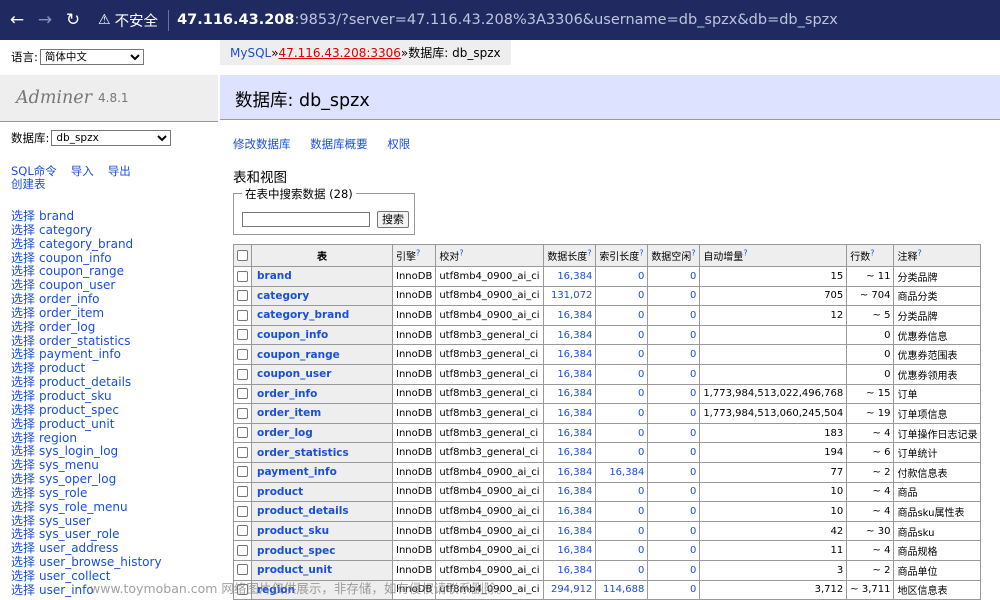  I want to click on sidebar-table-link: brand, so click(56, 216).